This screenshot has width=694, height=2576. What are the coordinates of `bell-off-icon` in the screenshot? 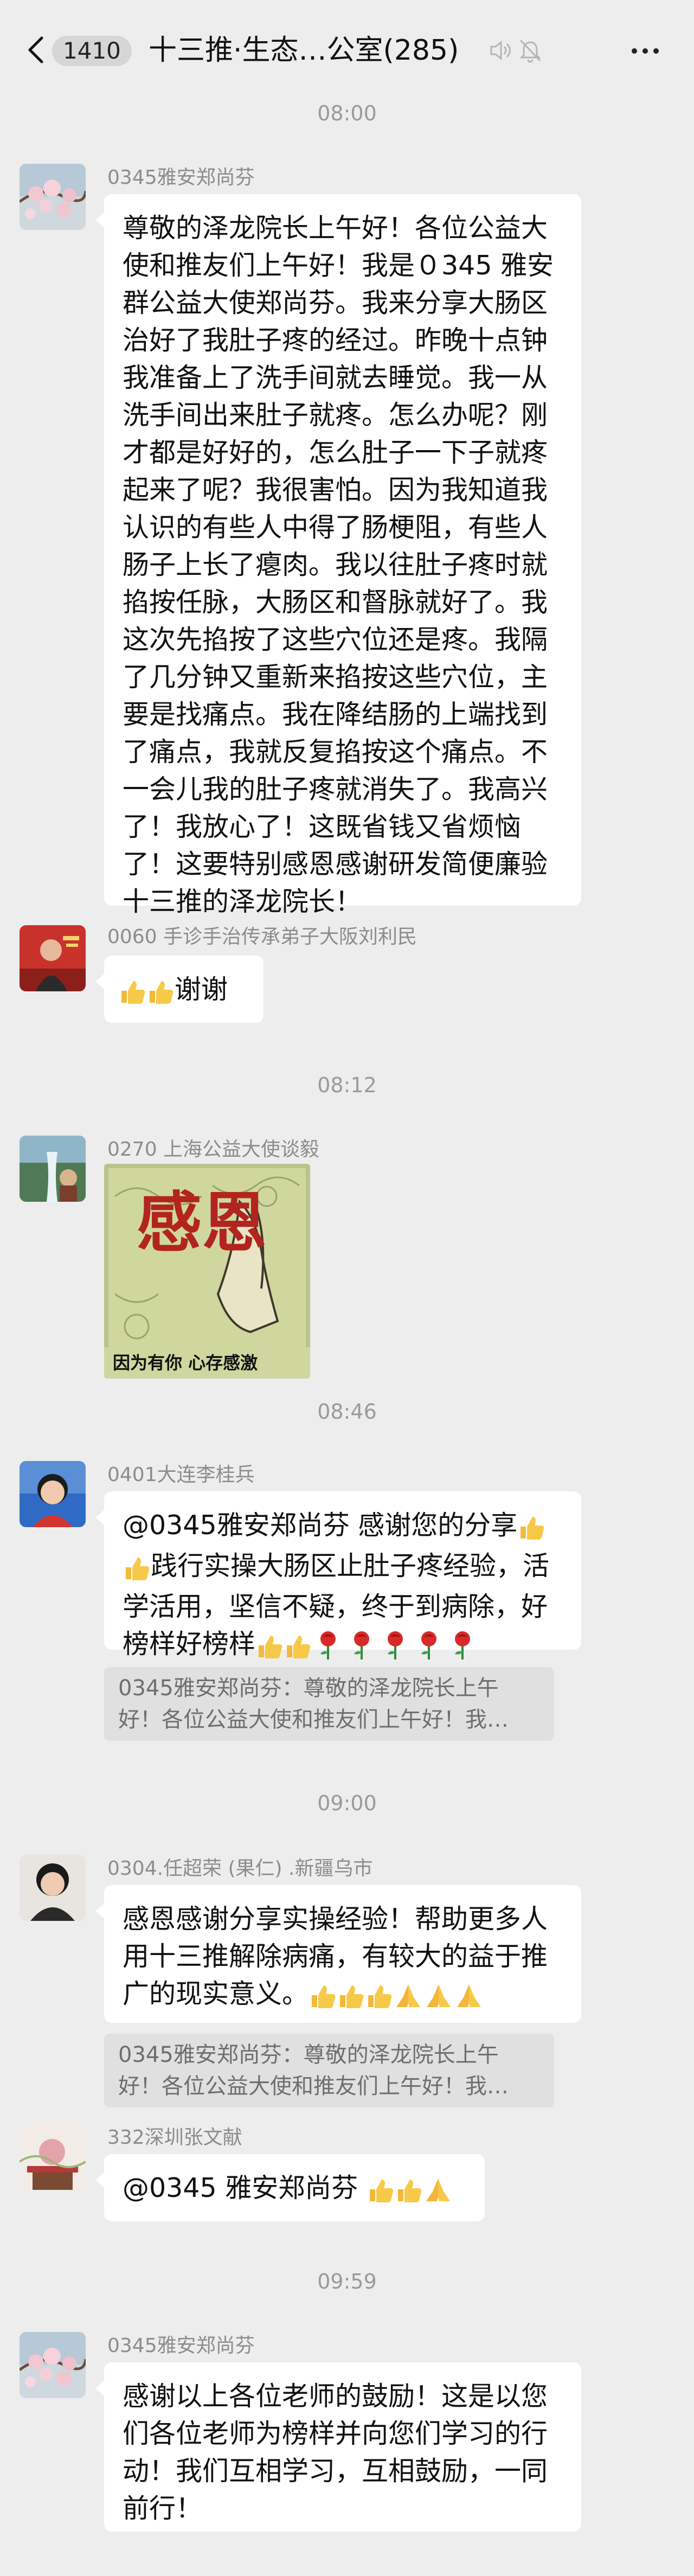 It's located at (530, 51).